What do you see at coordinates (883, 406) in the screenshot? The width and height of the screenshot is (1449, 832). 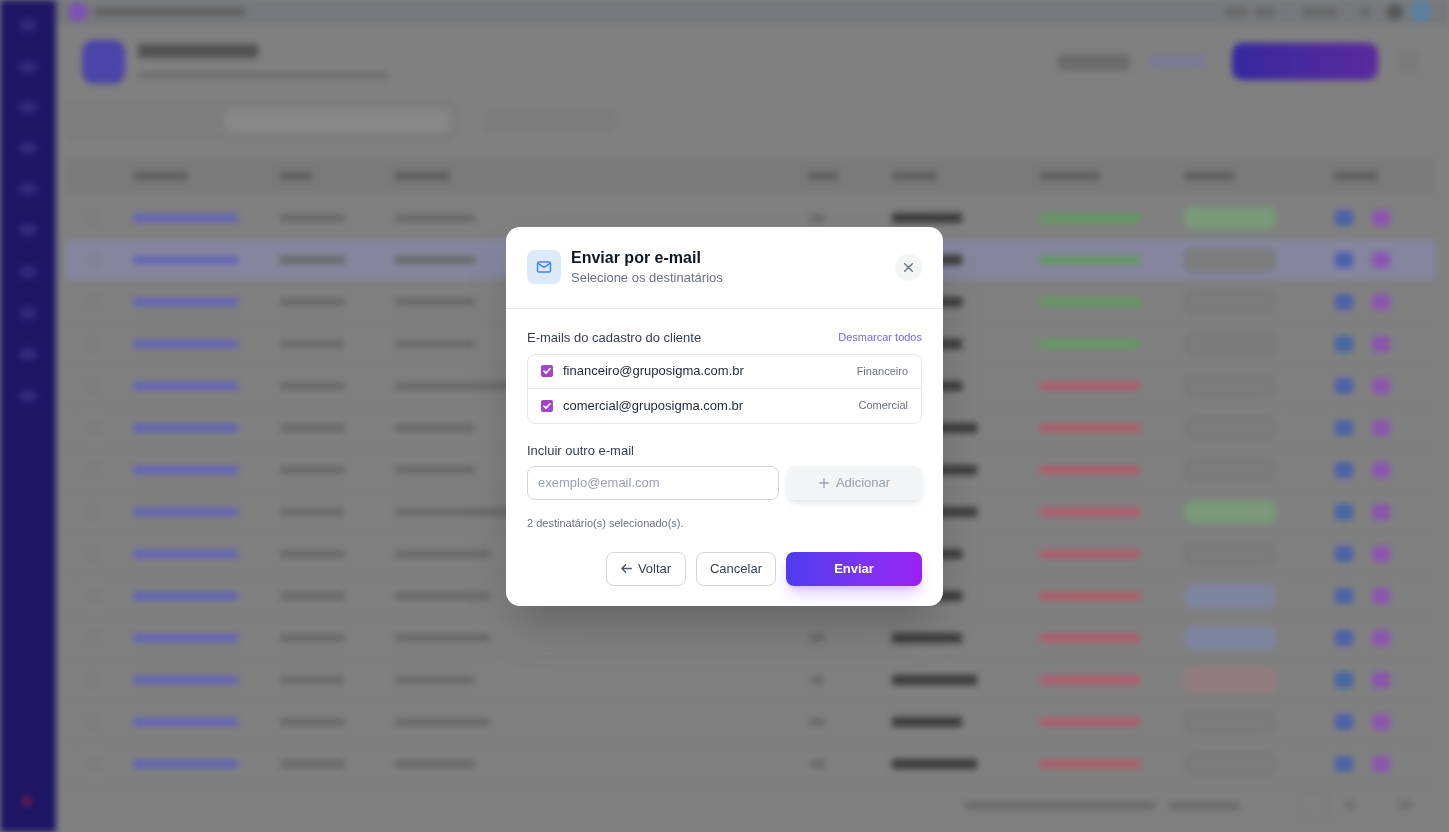 I see `category-label: Comercial` at bounding box center [883, 406].